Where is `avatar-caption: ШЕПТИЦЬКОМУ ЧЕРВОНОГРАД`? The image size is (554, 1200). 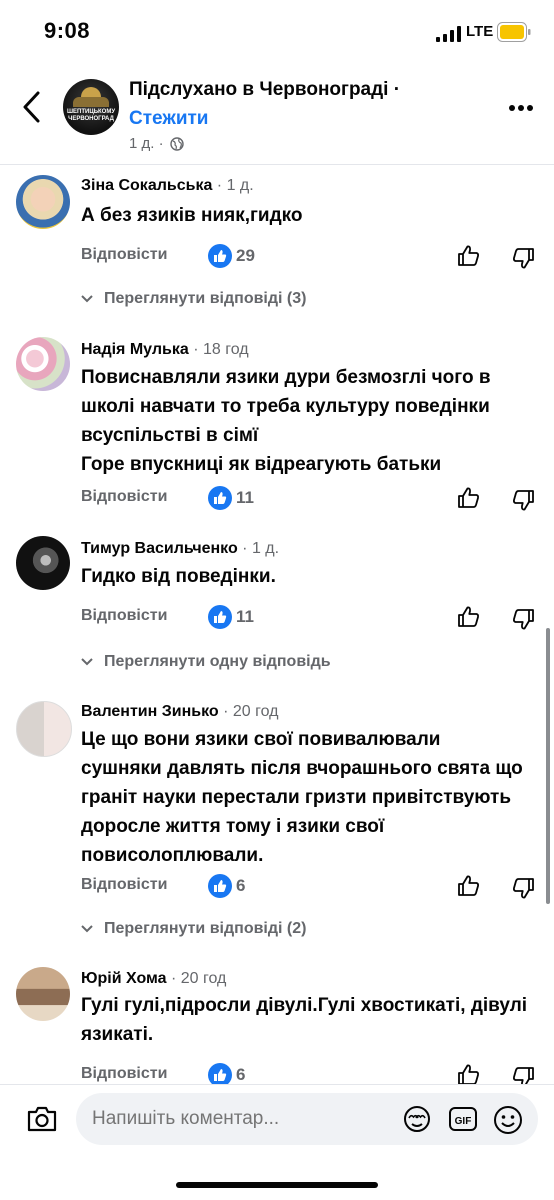 avatar-caption: ШЕПТИЦЬКОМУ ЧЕРВОНОГРАД is located at coordinates (91, 115).